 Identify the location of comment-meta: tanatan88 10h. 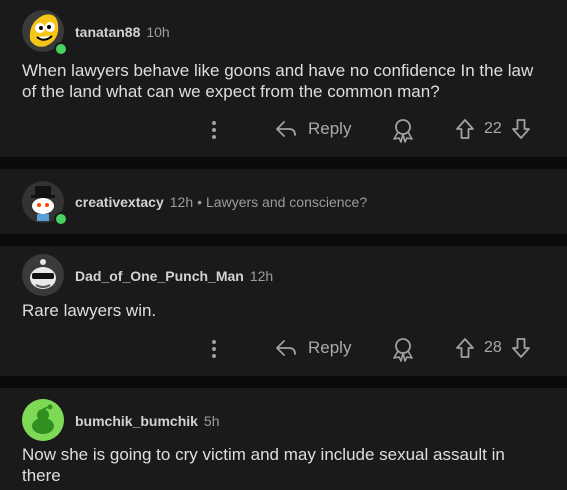
(122, 32).